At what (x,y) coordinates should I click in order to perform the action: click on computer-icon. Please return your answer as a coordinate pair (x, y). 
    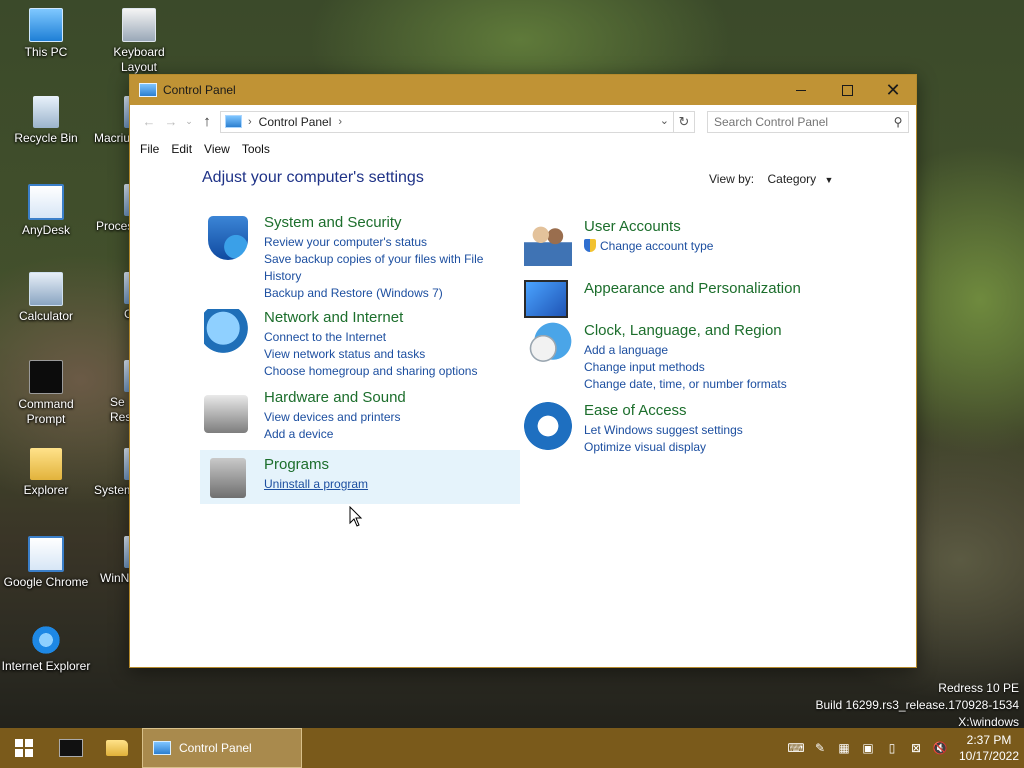
    Looking at the image, I should click on (46, 25).